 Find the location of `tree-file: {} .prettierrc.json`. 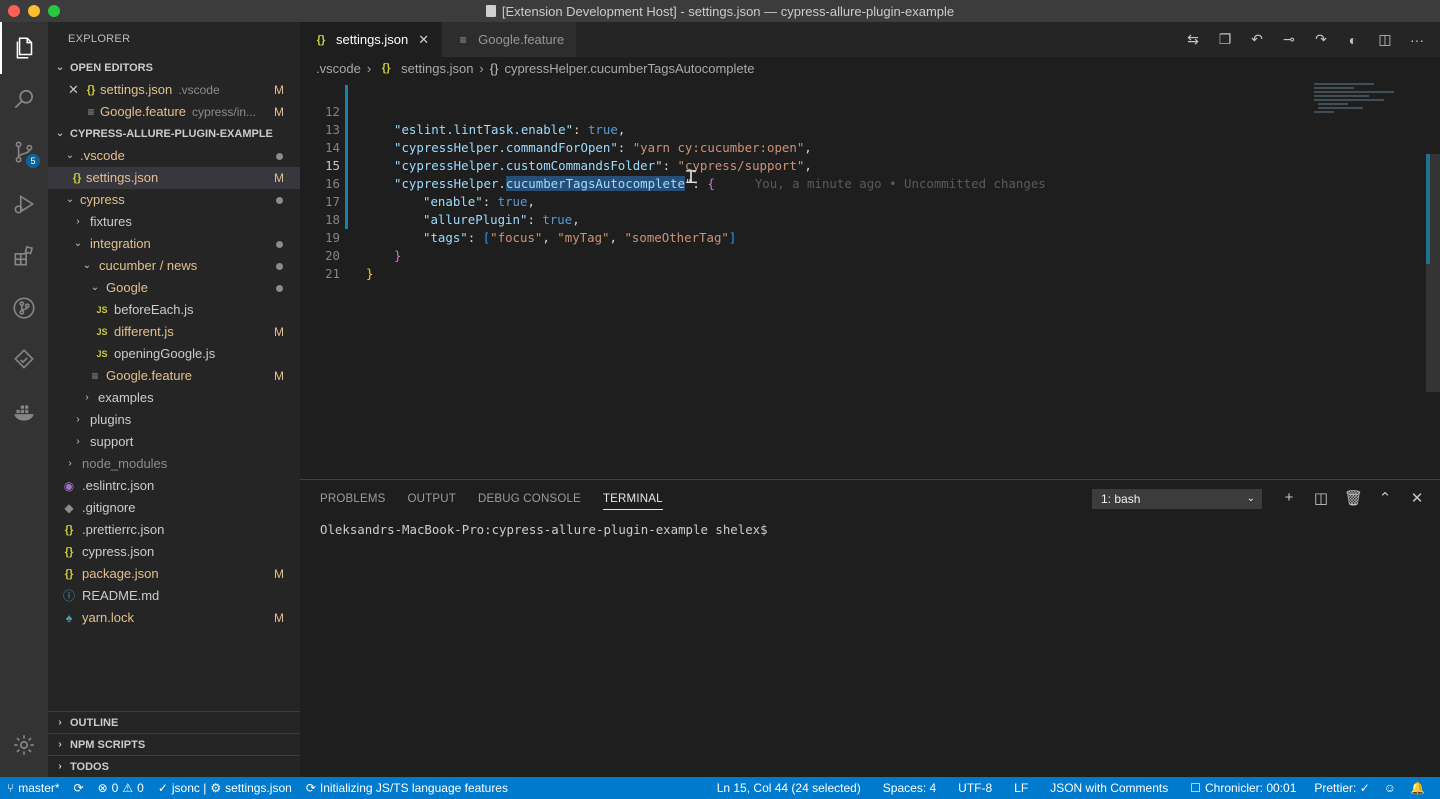

tree-file: {} .prettierrc.json is located at coordinates (174, 530).